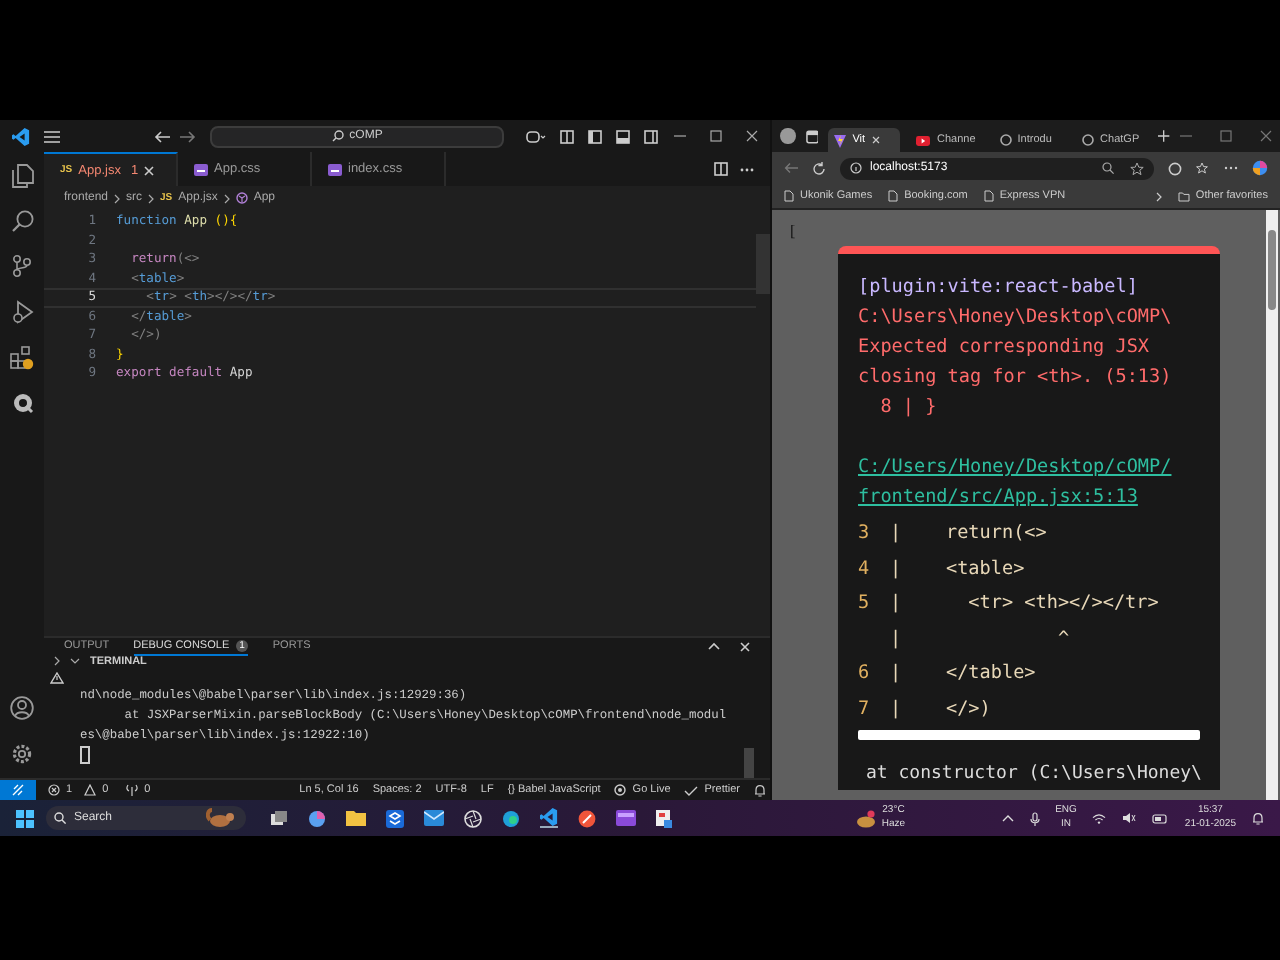  Describe the element at coordinates (132, 790) in the screenshot. I see `antenna-icon` at that location.